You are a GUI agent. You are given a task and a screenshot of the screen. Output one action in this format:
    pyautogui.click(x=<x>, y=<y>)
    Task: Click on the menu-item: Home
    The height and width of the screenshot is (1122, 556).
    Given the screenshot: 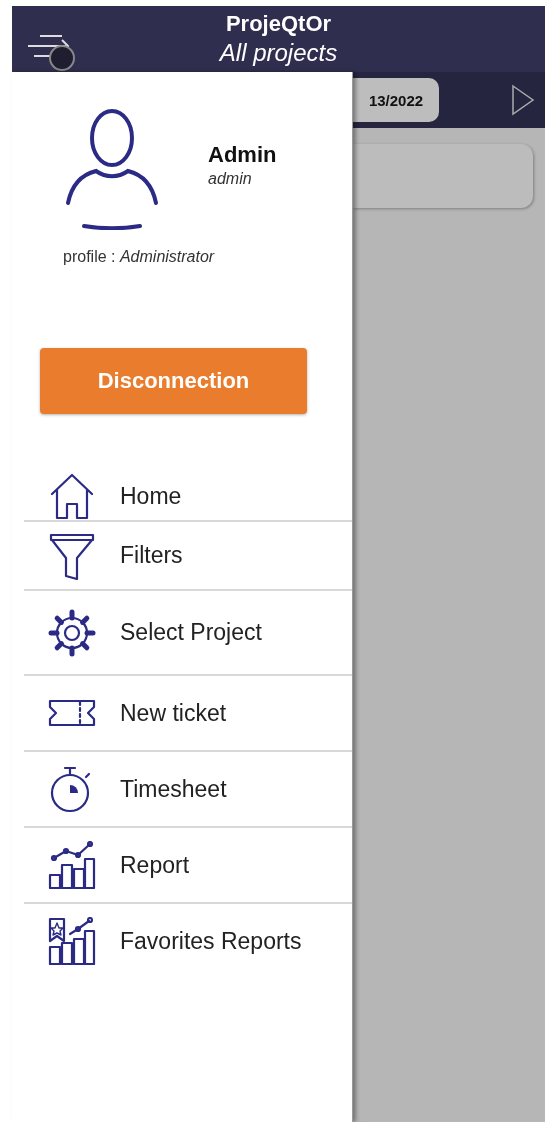 What is the action you would take?
    pyautogui.click(x=188, y=497)
    